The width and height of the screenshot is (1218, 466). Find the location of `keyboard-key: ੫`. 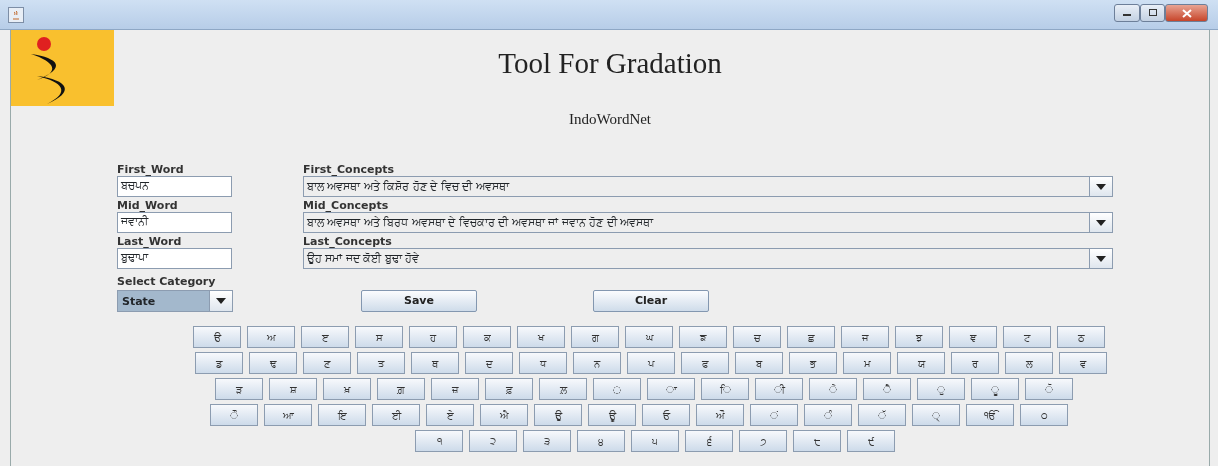

keyboard-key: ੫ is located at coordinates (655, 441).